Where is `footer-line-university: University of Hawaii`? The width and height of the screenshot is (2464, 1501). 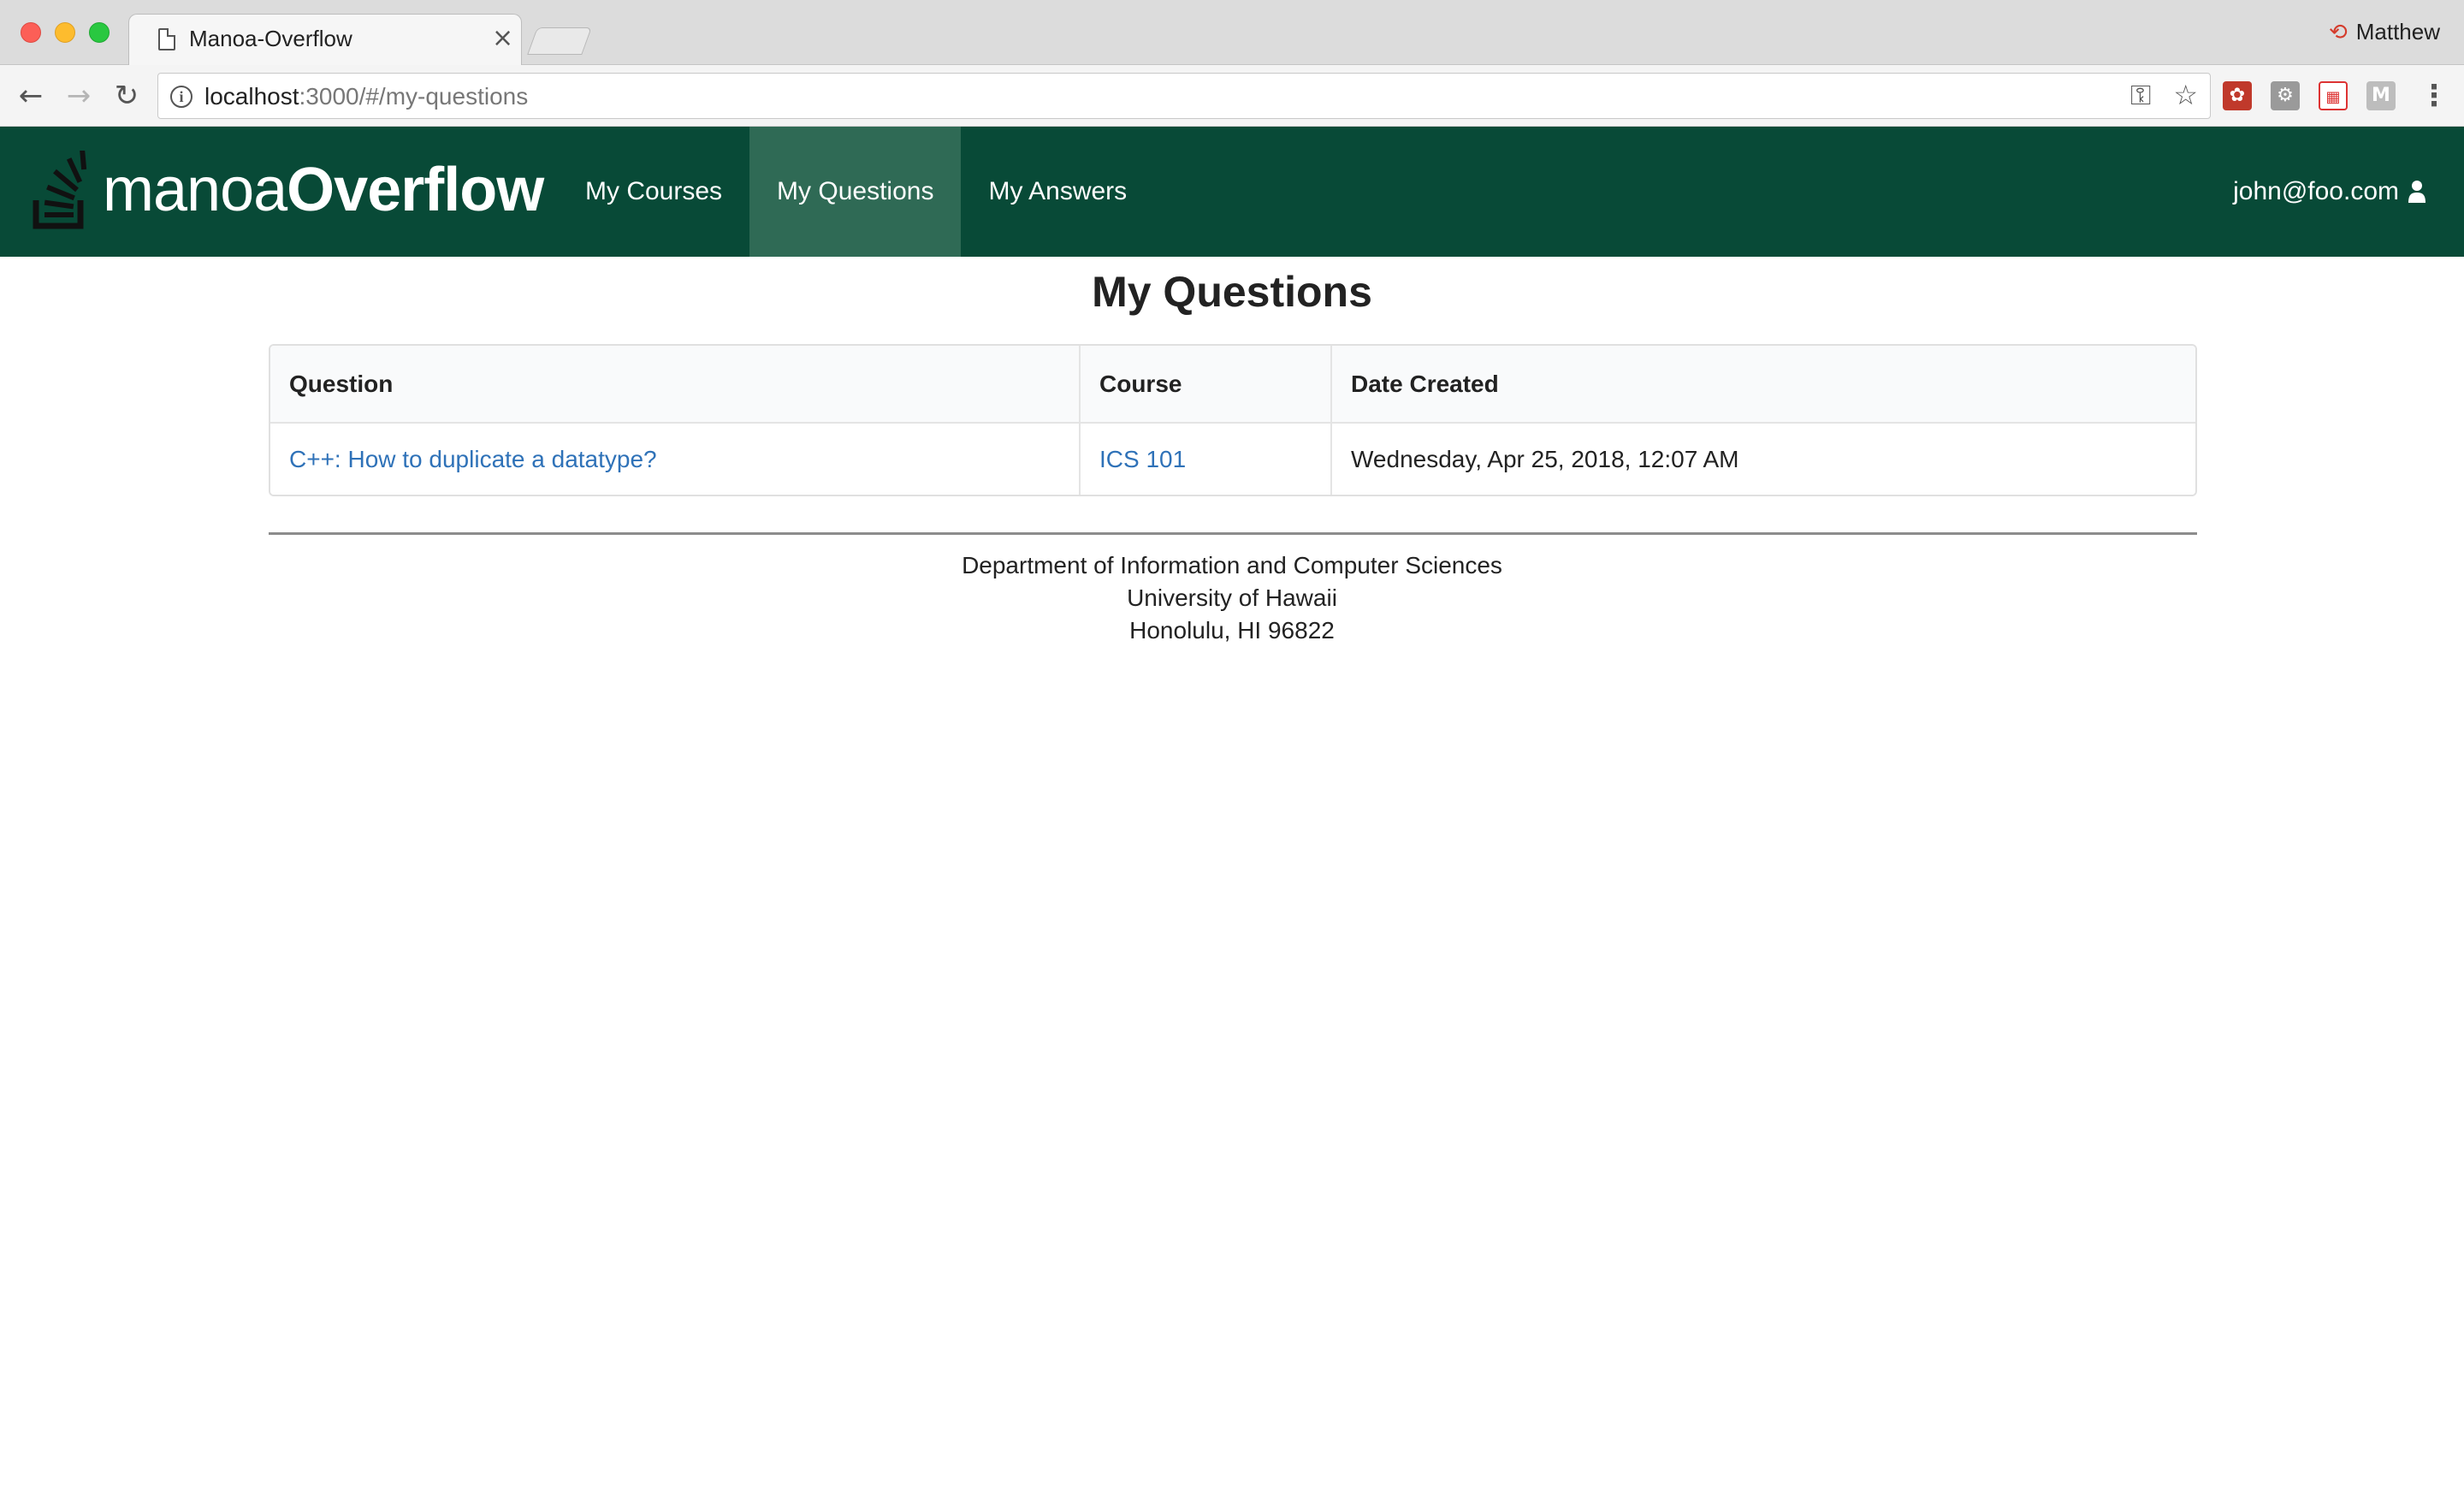 footer-line-university: University of Hawaii is located at coordinates (1232, 598).